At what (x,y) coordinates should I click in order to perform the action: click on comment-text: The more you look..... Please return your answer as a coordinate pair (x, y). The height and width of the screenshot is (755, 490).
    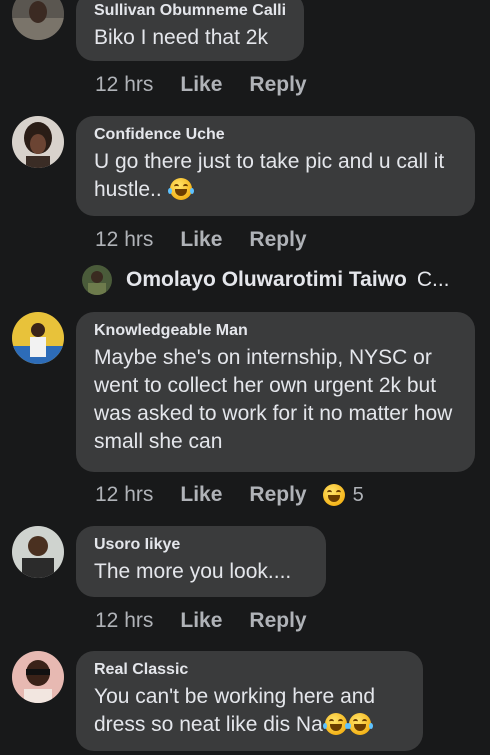
    Looking at the image, I should click on (193, 571).